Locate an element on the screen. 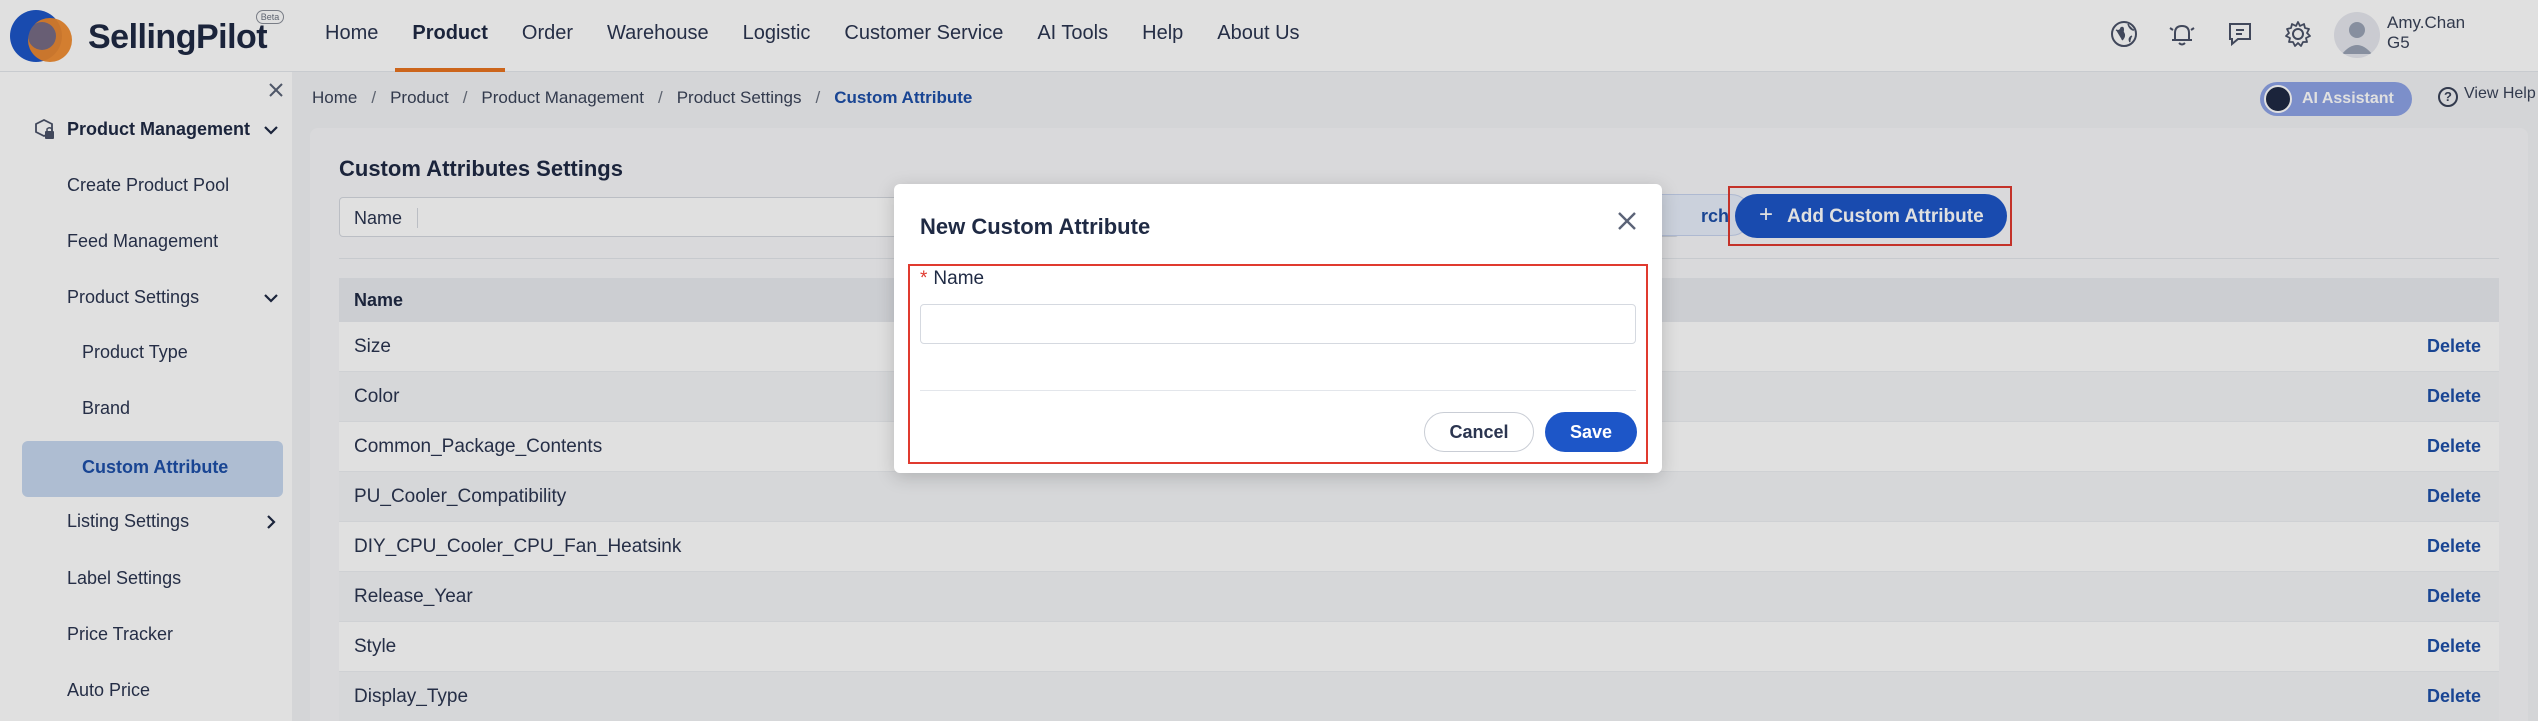 This screenshot has height=721, width=2538. name-field-label: * Name is located at coordinates (952, 279).